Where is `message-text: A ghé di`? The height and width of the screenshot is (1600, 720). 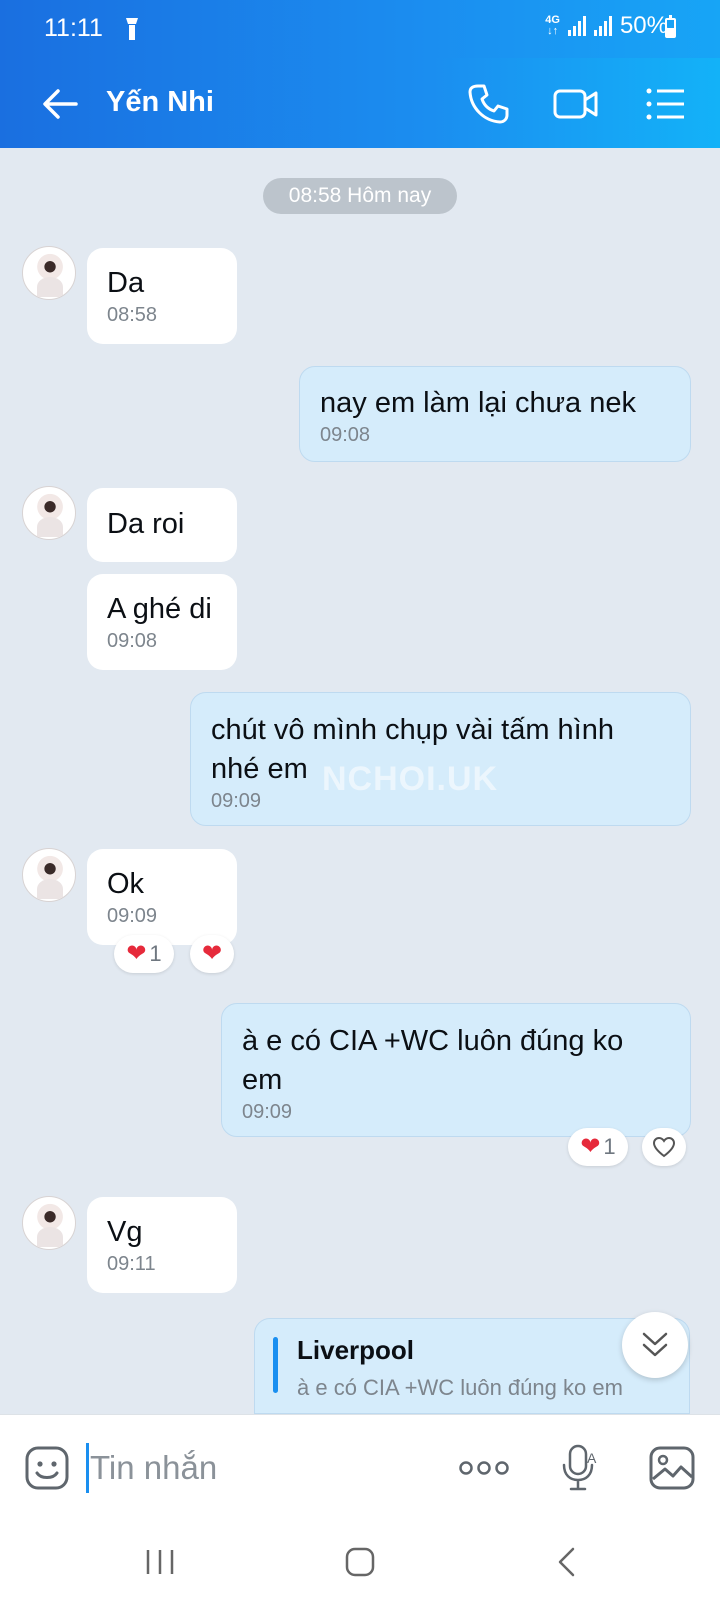 message-text: A ghé di is located at coordinates (159, 609).